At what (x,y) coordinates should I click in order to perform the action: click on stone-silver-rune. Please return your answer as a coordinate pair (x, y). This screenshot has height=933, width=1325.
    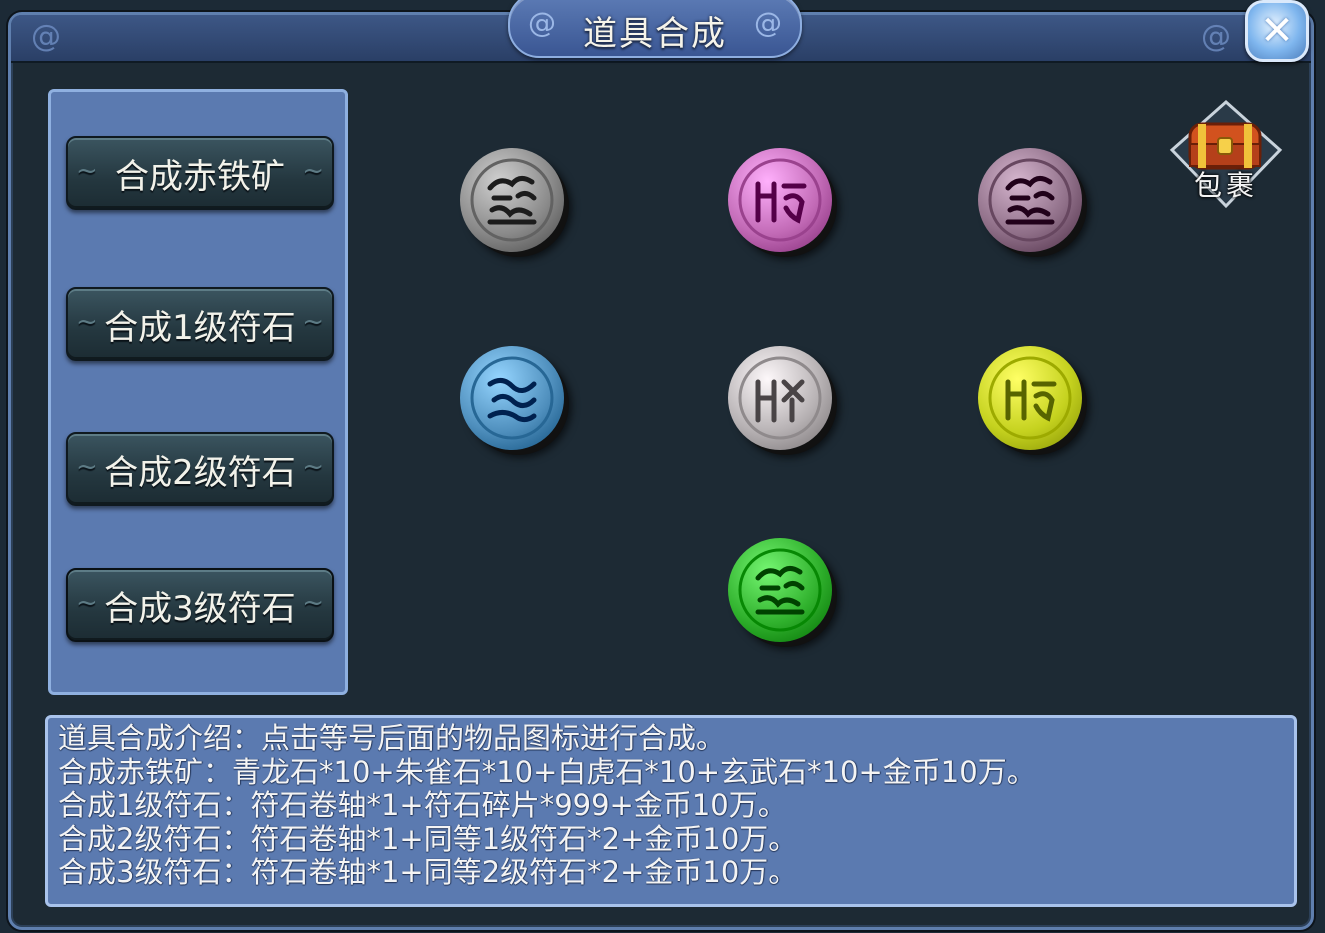
    Looking at the image, I should click on (780, 398).